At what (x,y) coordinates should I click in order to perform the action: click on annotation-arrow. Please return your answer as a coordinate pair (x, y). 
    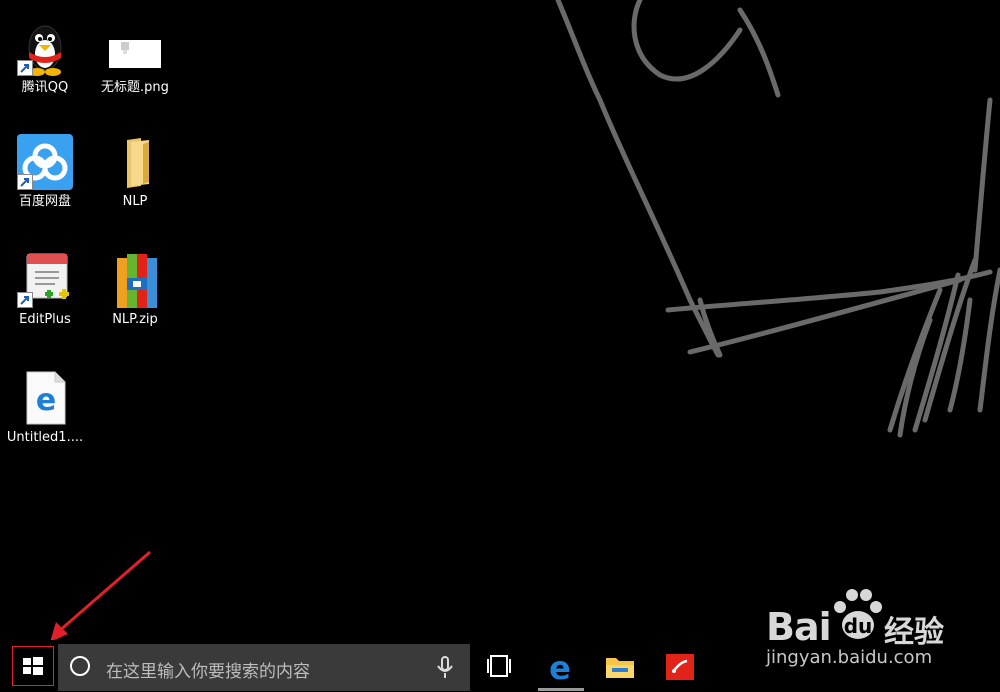
    Looking at the image, I should click on (100, 596).